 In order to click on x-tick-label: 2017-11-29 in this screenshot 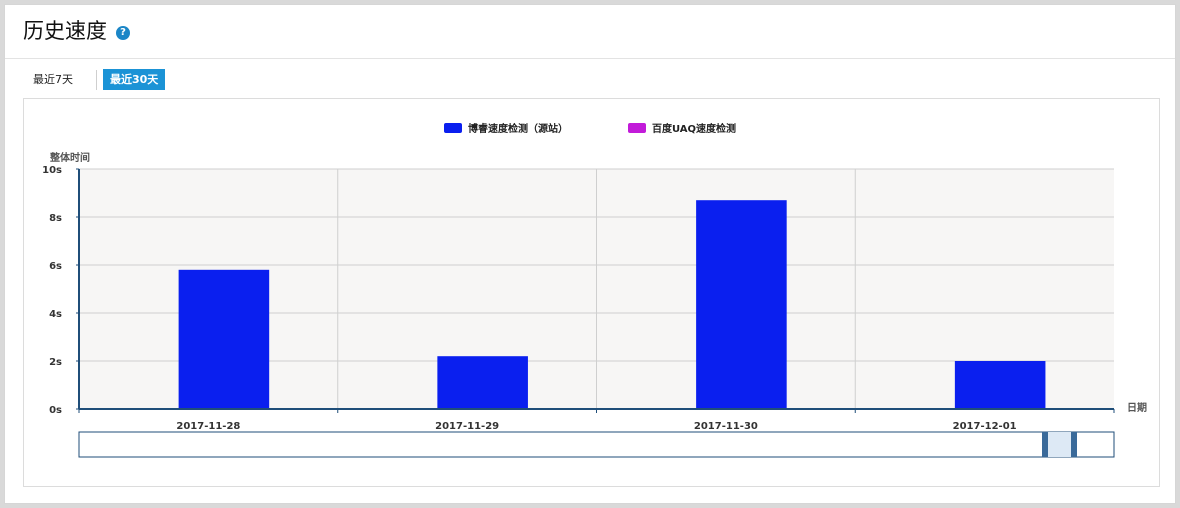, I will do `click(467, 426)`.